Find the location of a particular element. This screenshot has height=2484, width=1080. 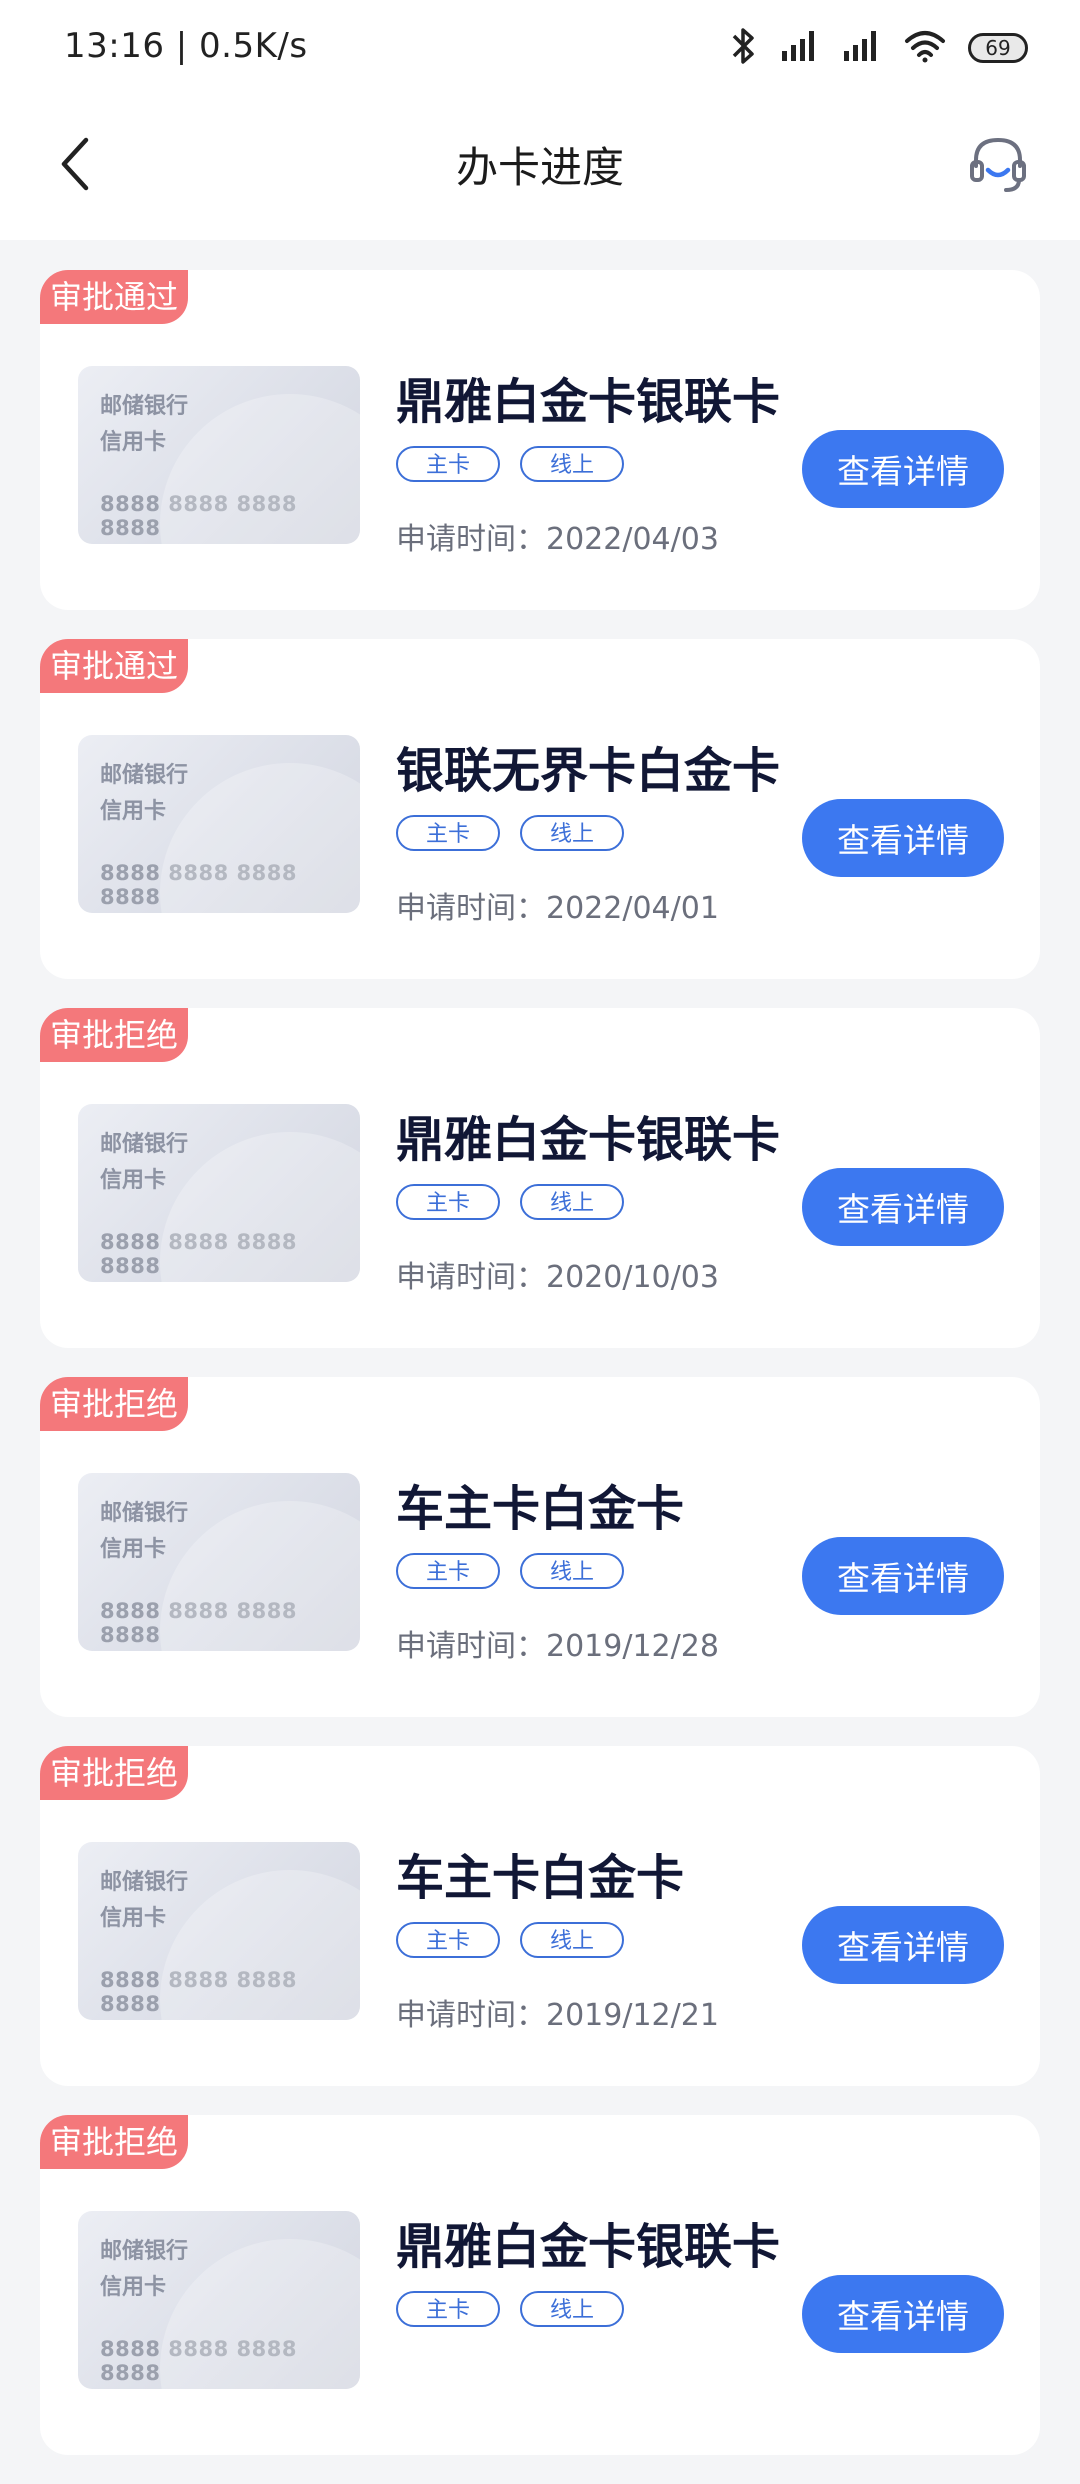

apply-time: 申请时间：2019/12/28 is located at coordinates (557, 1646).